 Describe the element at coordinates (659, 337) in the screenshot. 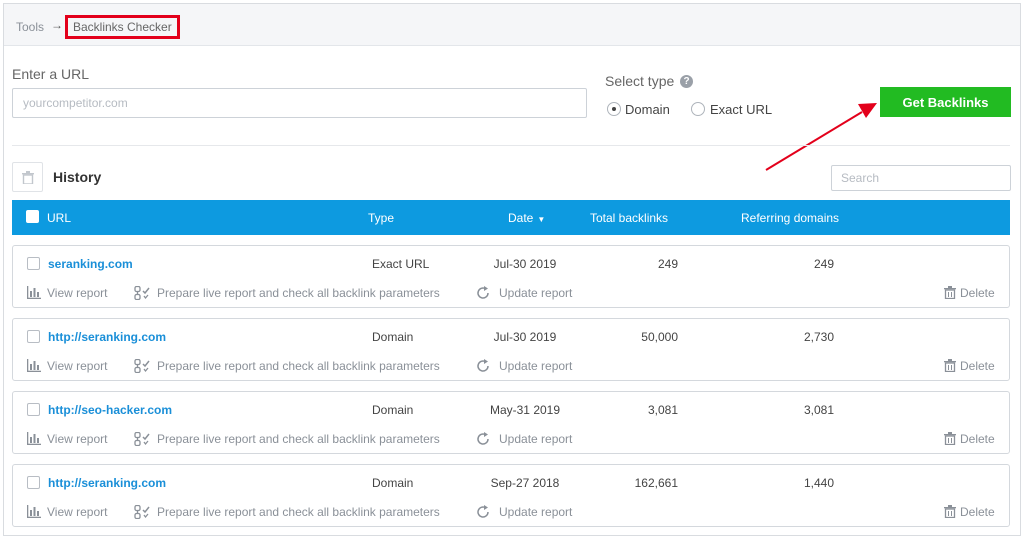

I see `row-total-backlinks: 50,000` at that location.